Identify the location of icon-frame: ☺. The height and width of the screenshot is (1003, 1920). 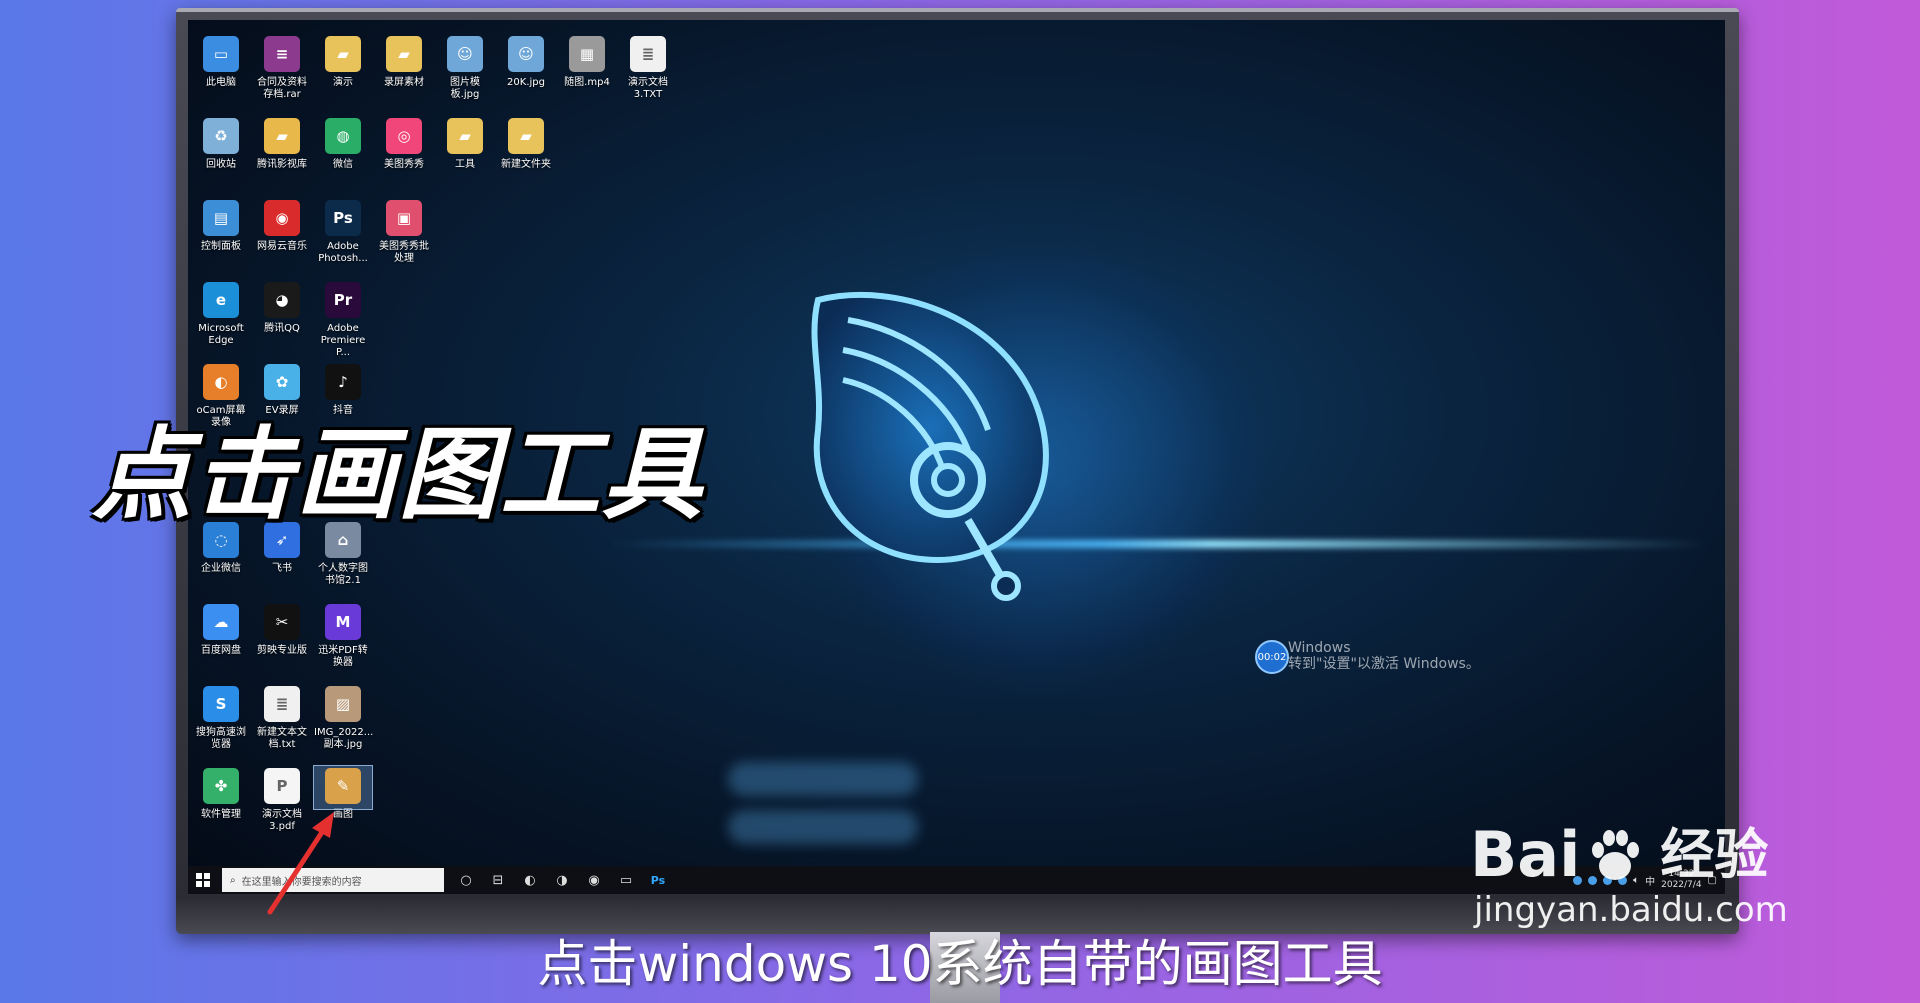
(465, 55).